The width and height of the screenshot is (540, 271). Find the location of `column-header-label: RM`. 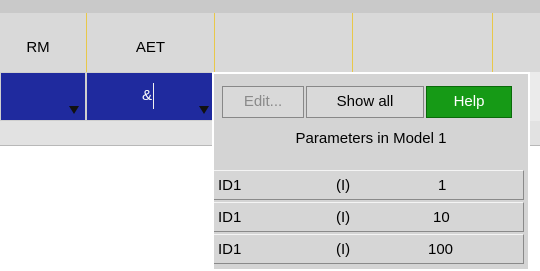

column-header-label: RM is located at coordinates (38, 47).